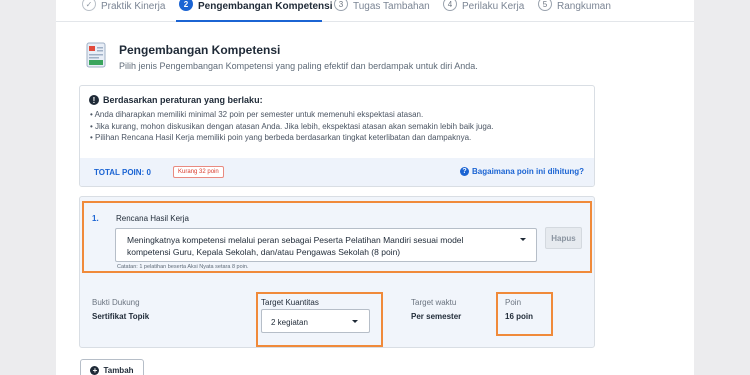 This screenshot has width=750, height=375. Describe the element at coordinates (116, 302) in the screenshot. I see `evidence-label: Bukti Dukung` at that location.